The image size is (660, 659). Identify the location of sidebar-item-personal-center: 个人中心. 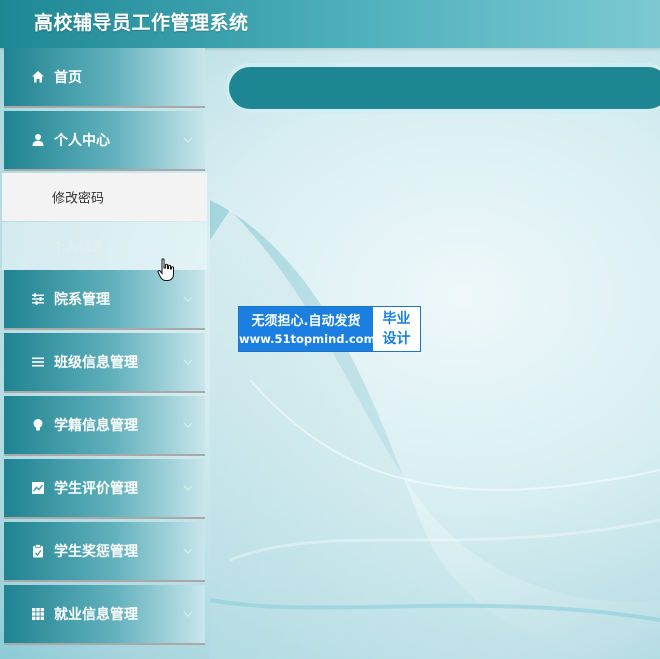
(104, 141).